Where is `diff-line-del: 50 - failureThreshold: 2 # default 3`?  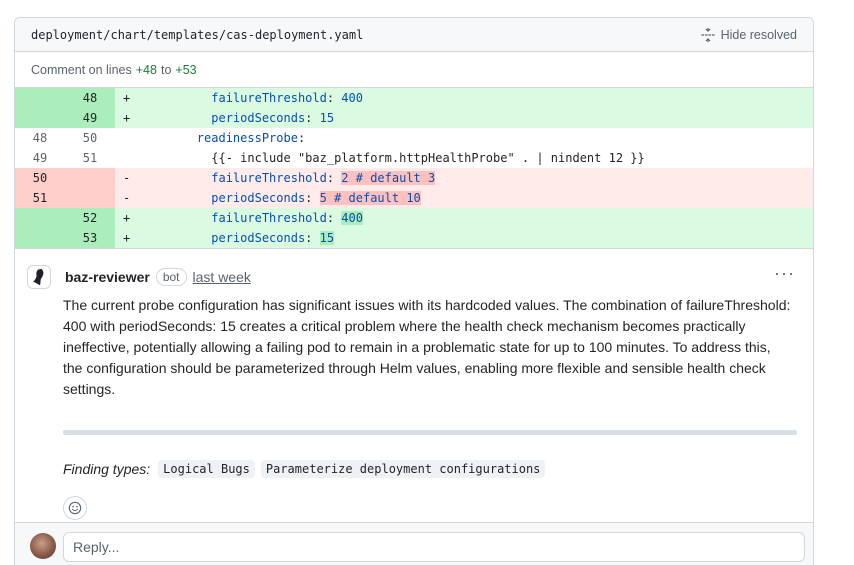
diff-line-del: 50 - failureThreshold: 2 # default 3 is located at coordinates (414, 178).